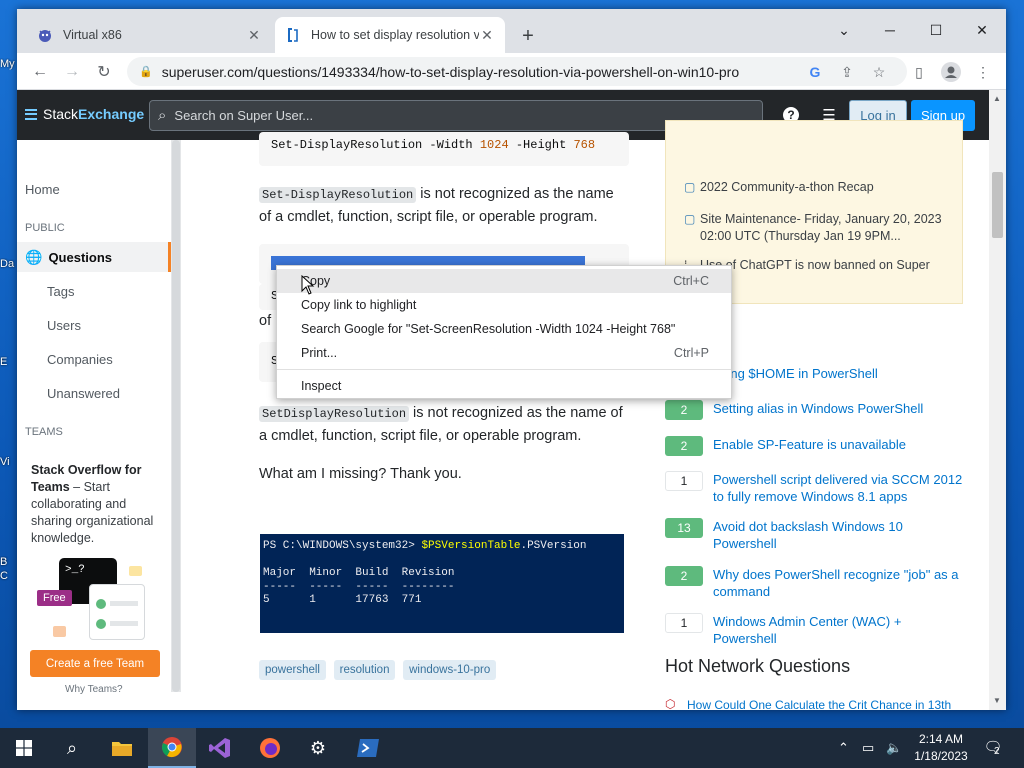 The height and width of the screenshot is (768, 1024). I want to click on desktop-icon-label: Vi, so click(9, 462).